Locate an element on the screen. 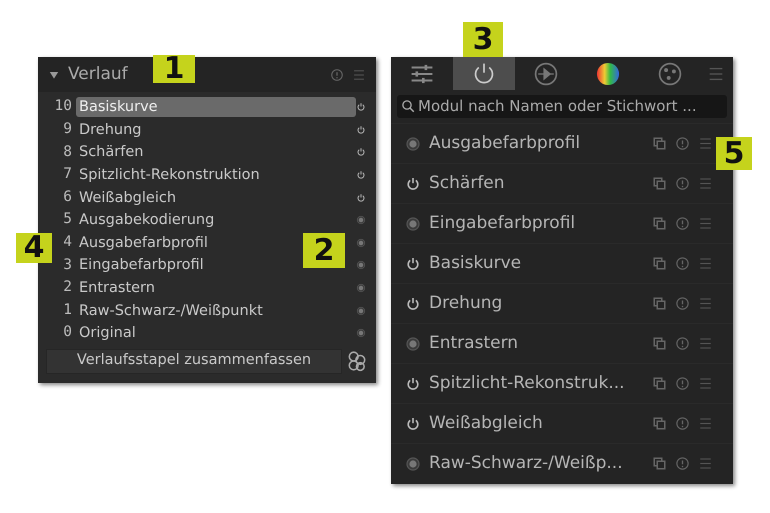  module-name: Weißabgleich is located at coordinates (536, 423).